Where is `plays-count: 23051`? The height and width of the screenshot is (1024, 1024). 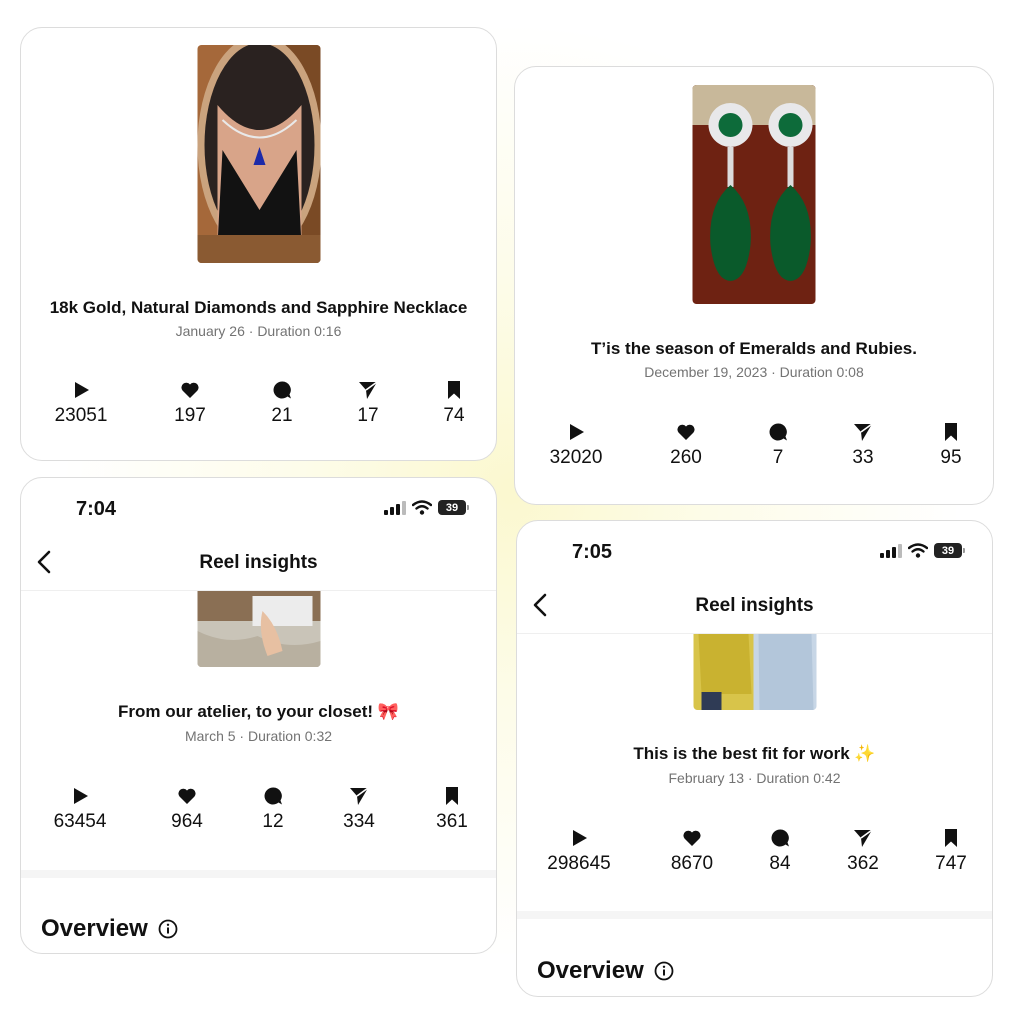 plays-count: 23051 is located at coordinates (81, 415).